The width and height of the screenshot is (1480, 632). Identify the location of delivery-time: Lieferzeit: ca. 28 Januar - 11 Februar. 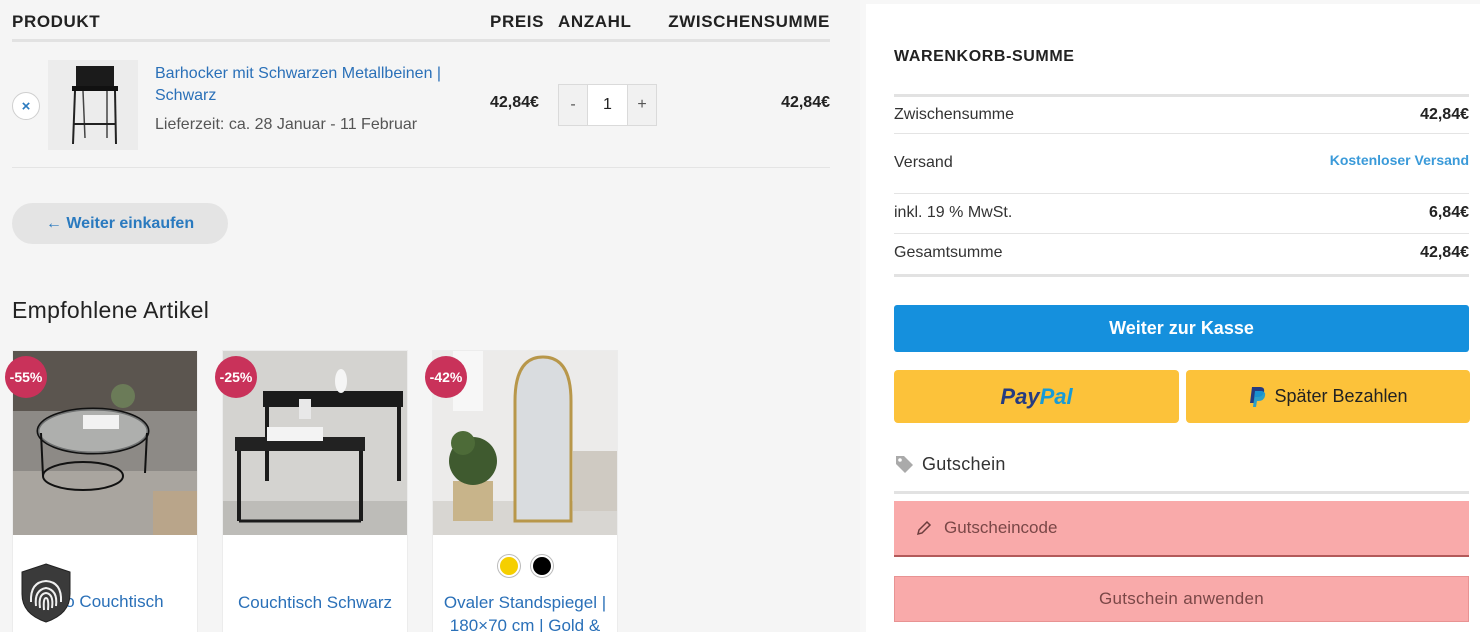
(286, 124).